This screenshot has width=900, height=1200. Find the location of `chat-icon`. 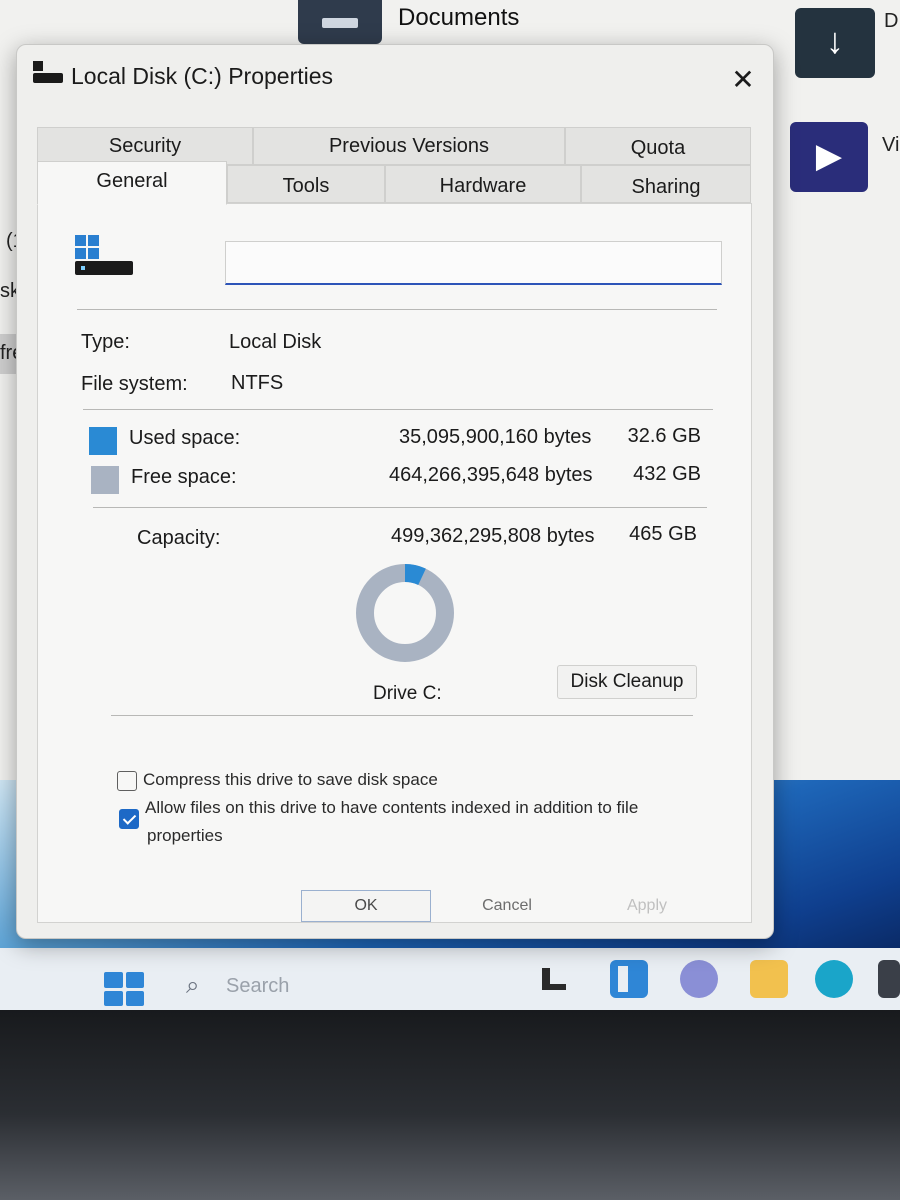

chat-icon is located at coordinates (699, 979).